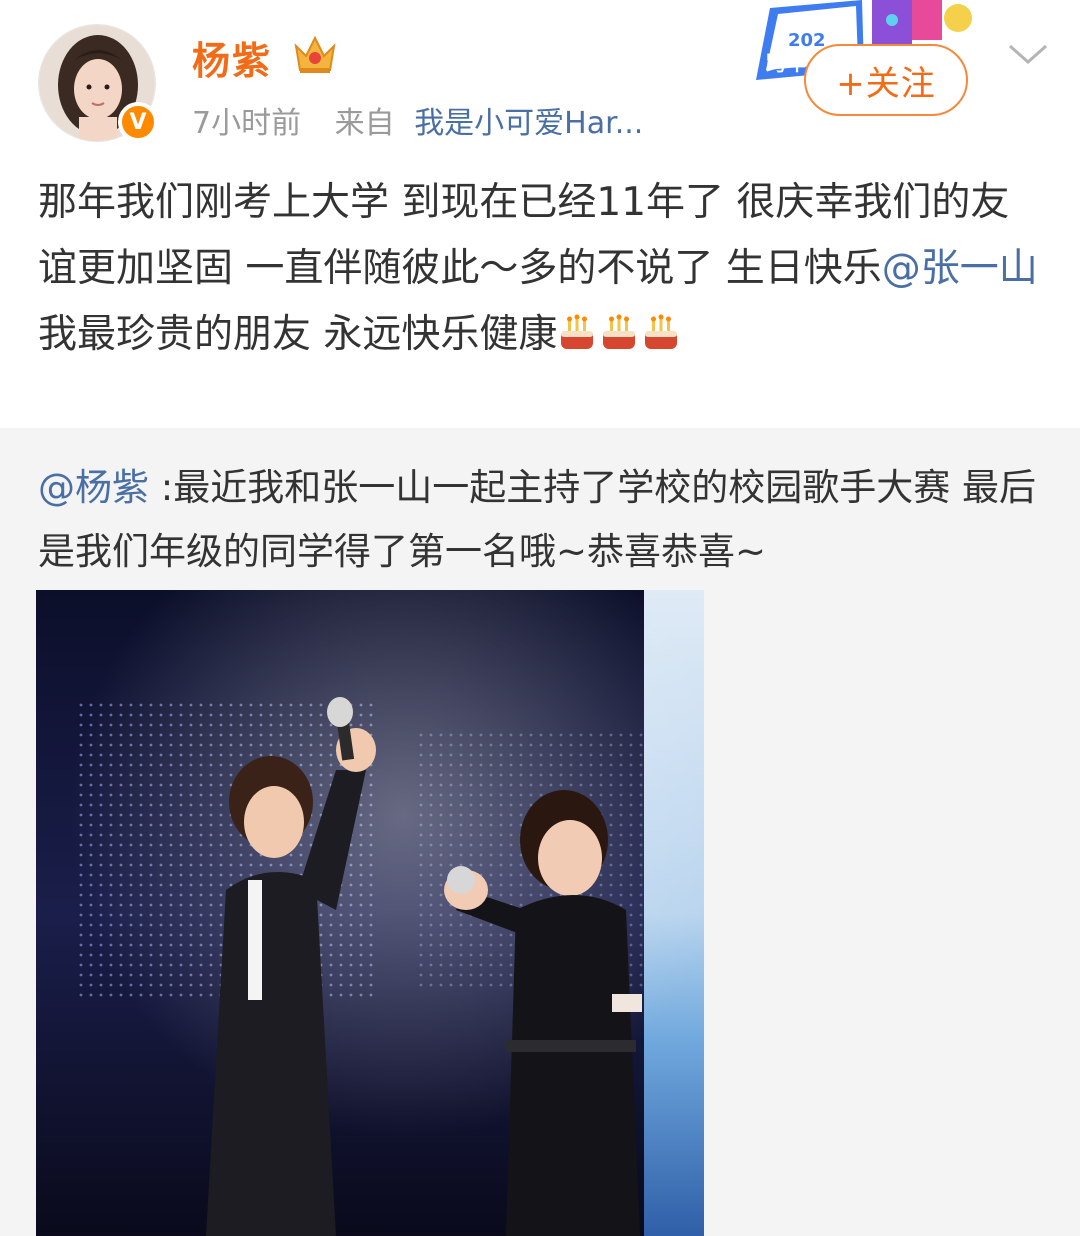 This screenshot has height=1236, width=1080. Describe the element at coordinates (93, 487) in the screenshot. I see `repost-mention-link: @杨紫` at that location.